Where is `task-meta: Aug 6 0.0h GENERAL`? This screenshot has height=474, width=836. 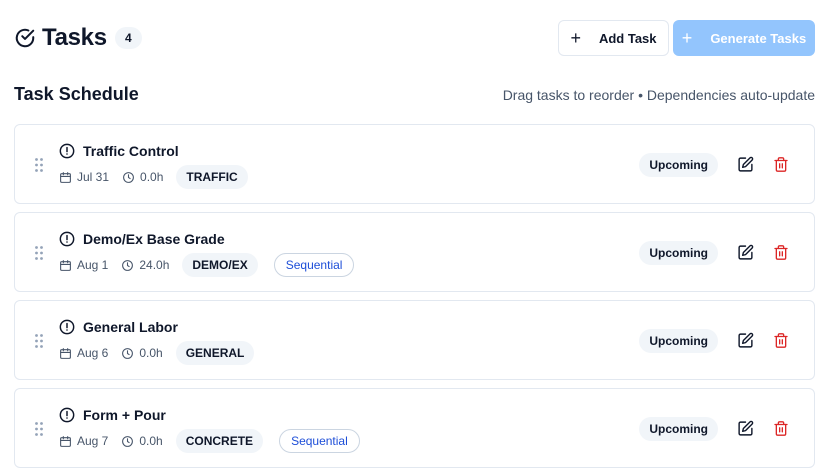
task-meta: Aug 6 0.0h GENERAL is located at coordinates (164, 353).